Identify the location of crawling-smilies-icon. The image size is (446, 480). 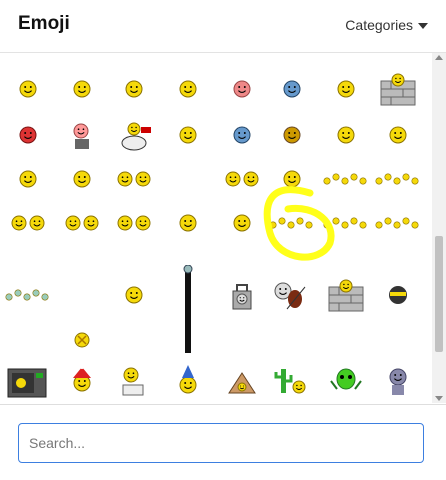
(28, 295).